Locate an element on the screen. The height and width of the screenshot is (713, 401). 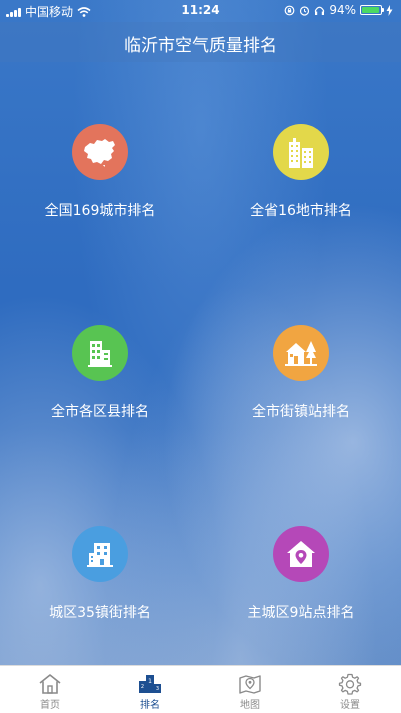
rotation-lock-icon is located at coordinates (289, 10).